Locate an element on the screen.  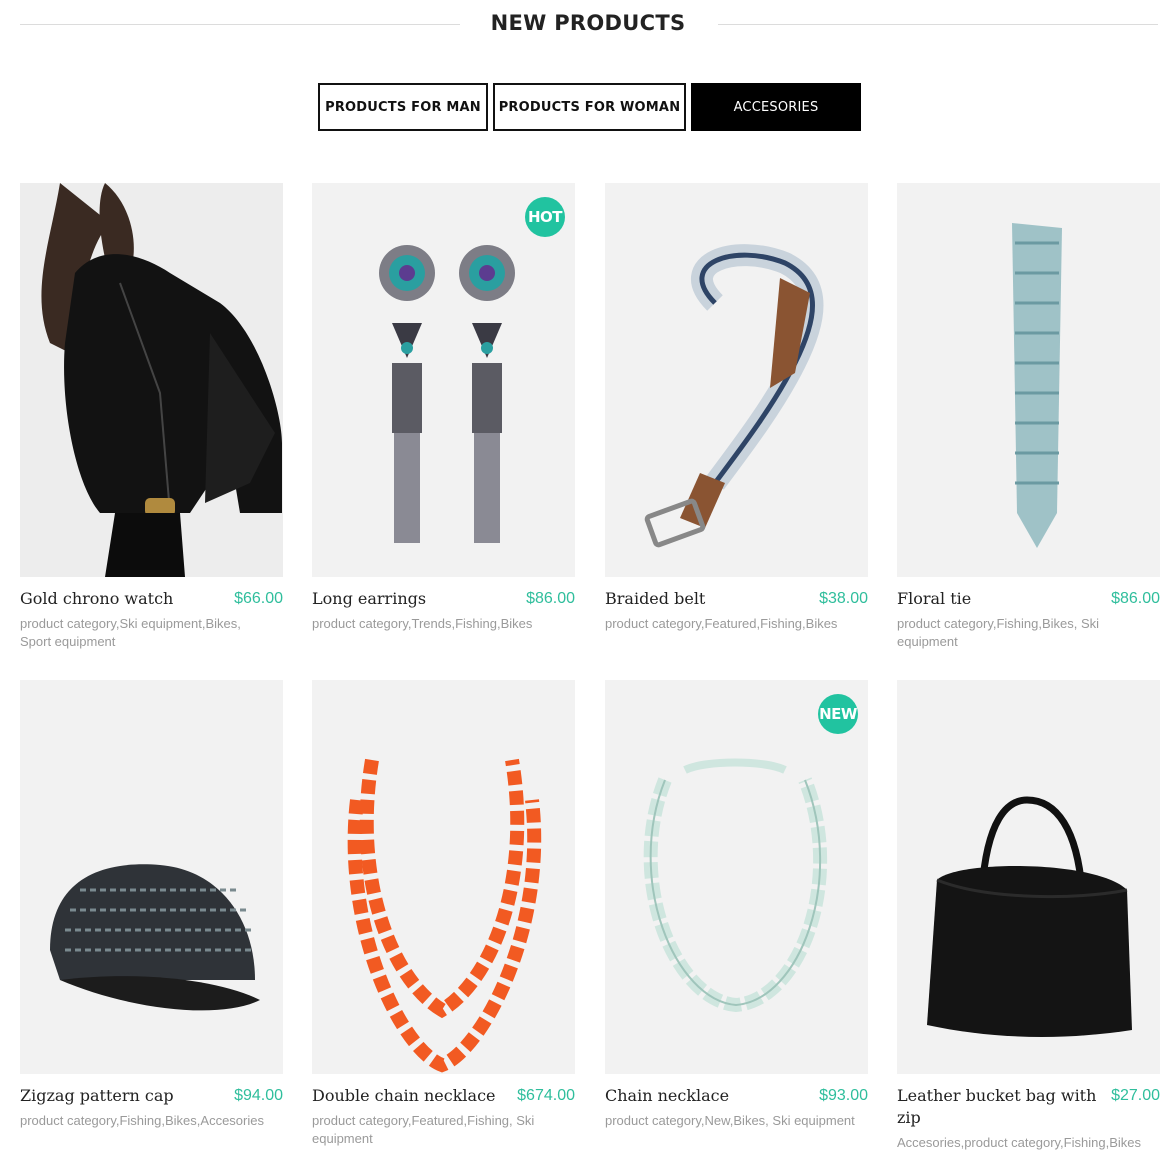
product-categories: product category,Trends,Fishing,Bikes is located at coordinates (437, 624).